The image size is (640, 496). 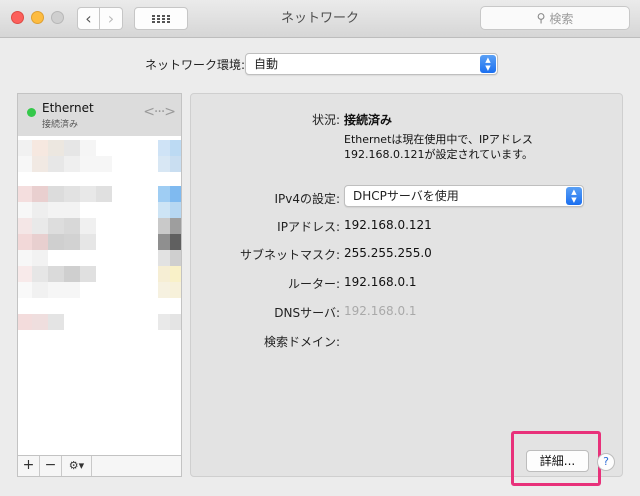 I want to click on chevron-left-icon: ‹, so click(x=88, y=18).